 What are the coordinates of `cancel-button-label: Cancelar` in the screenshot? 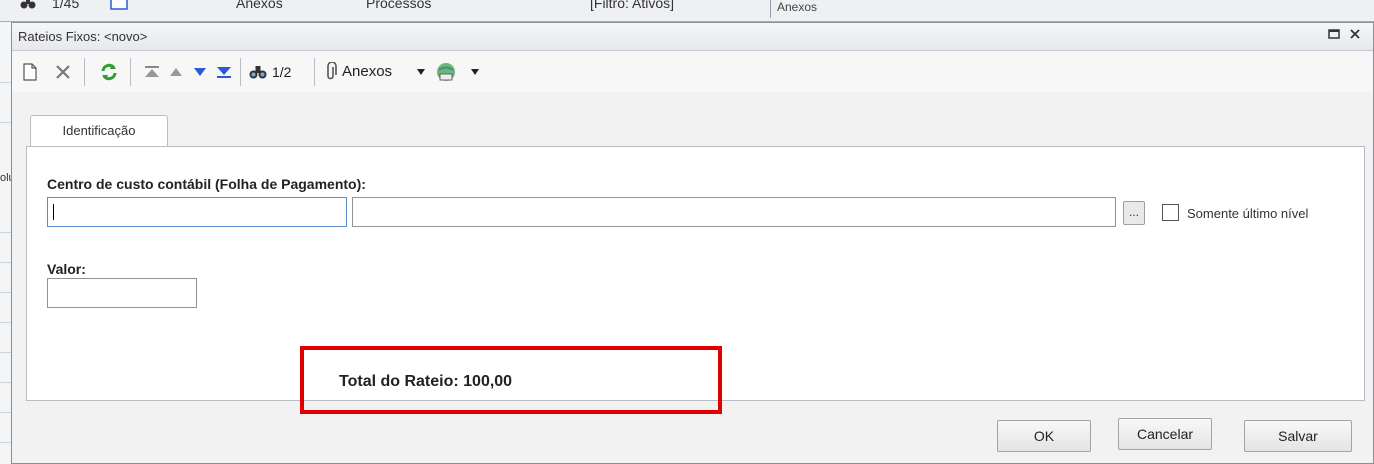 It's located at (1165, 434).